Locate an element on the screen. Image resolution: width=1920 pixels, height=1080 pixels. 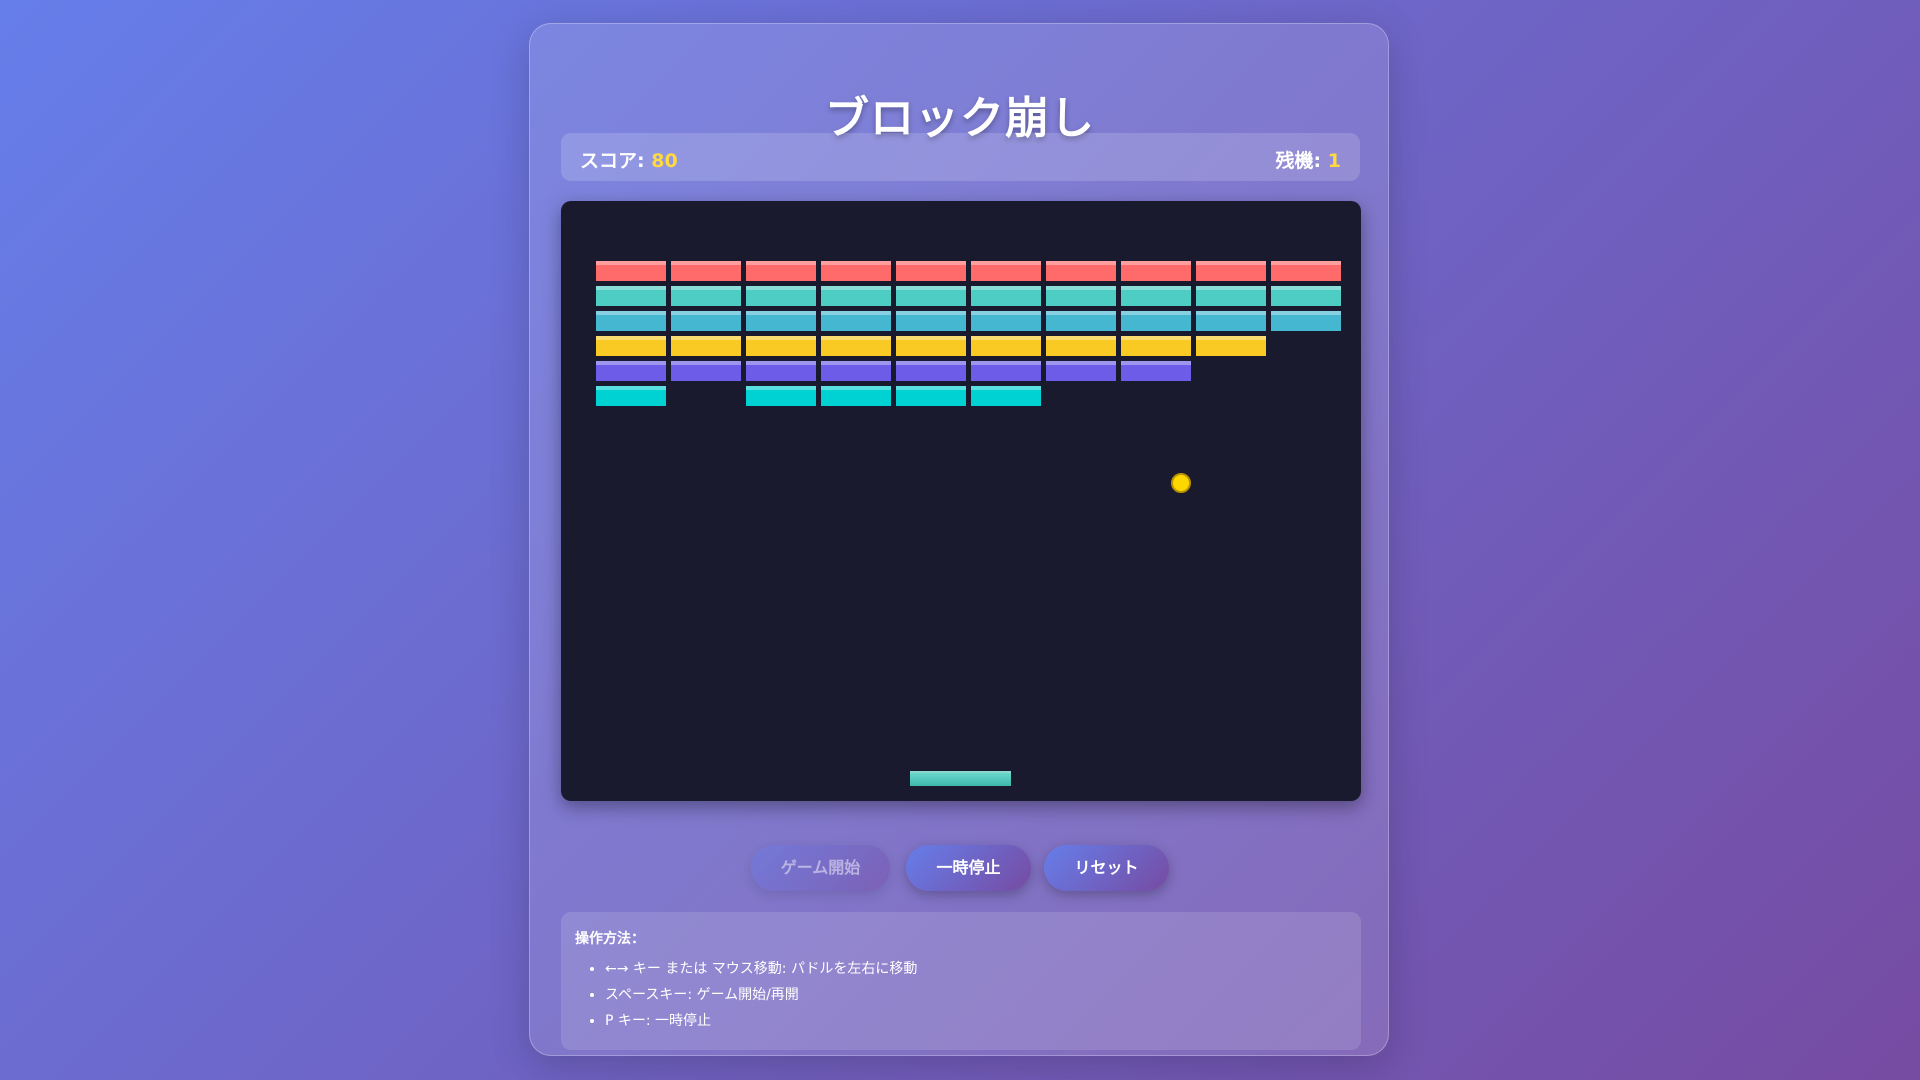
score-display: スコア: 80 is located at coordinates (629, 159).